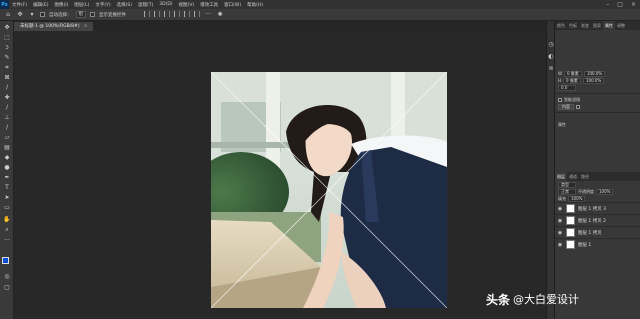 The height and width of the screenshot is (319, 640). Describe the element at coordinates (7, 277) in the screenshot. I see `quick-mask-icon: ◎` at that location.